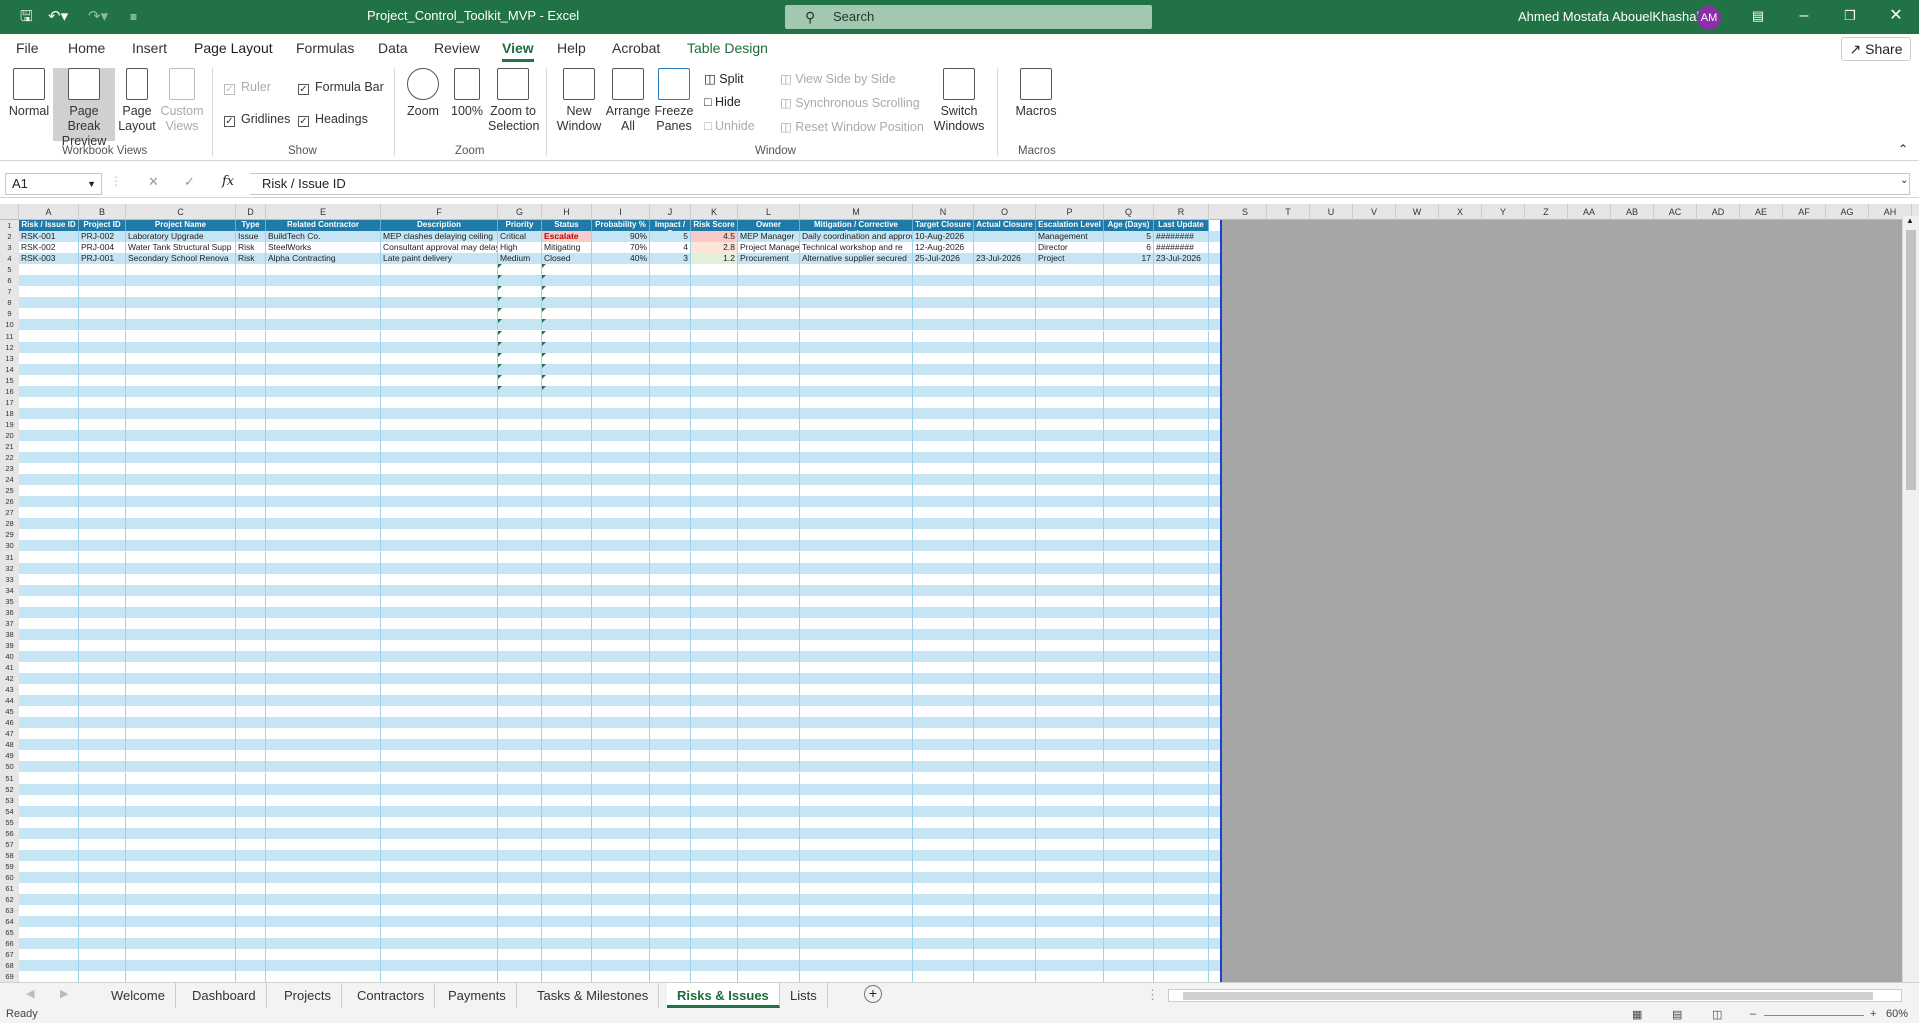 This screenshot has height=1023, width=1919. Describe the element at coordinates (1910, 220) in the screenshot. I see `scroll-up-icon: ▲` at that location.